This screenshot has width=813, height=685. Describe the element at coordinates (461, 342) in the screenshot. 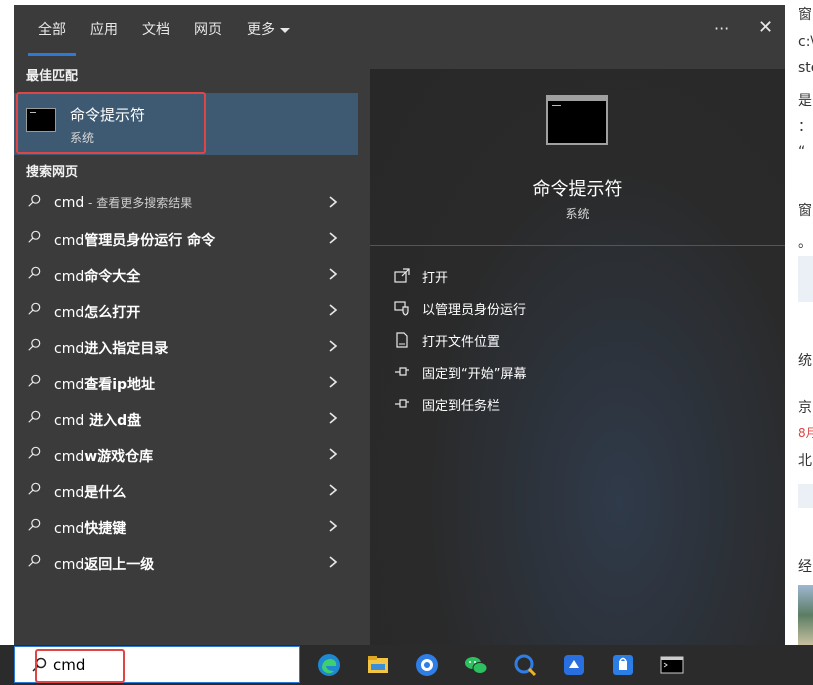

I see `action-label: 打开文件位置` at that location.